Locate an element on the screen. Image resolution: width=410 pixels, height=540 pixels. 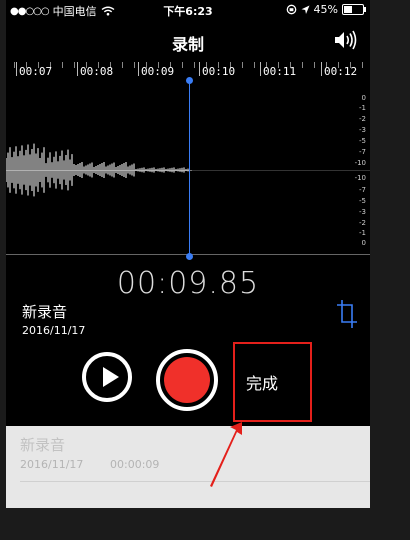
playhead-bottom-handle is located at coordinates (189, 256).